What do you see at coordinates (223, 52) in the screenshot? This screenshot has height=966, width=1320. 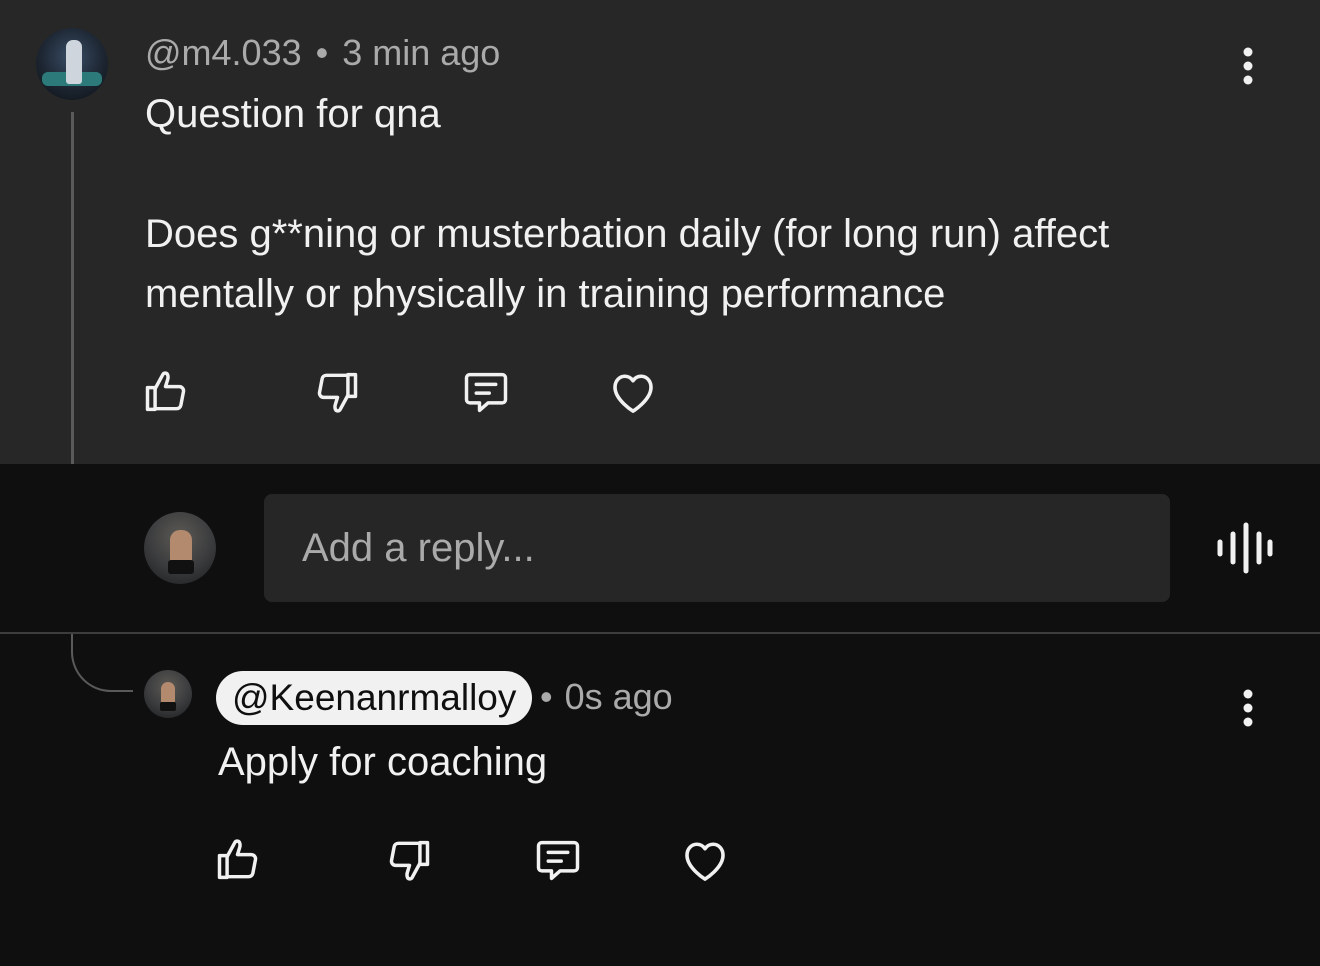 I see `comment-author: @m4.033` at bounding box center [223, 52].